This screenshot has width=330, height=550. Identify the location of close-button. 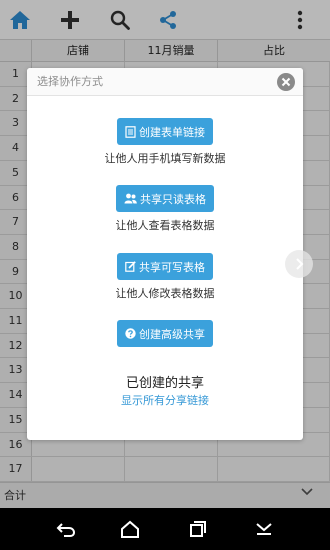
(286, 82).